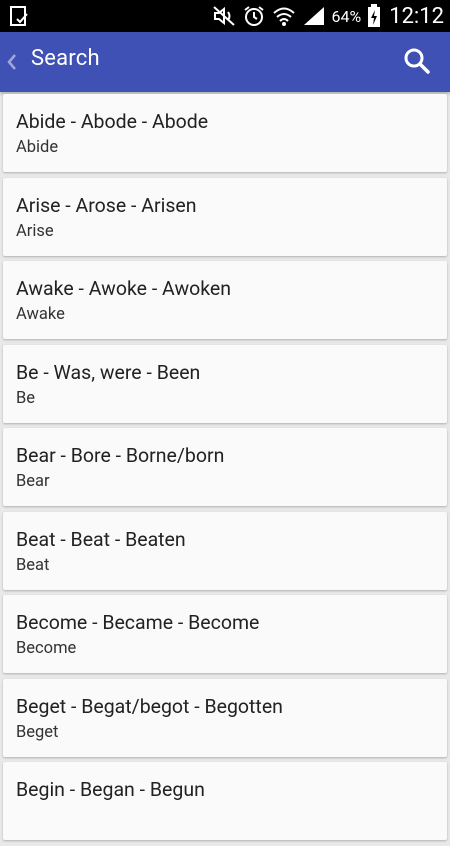 The height and width of the screenshot is (846, 450). I want to click on verb-forms: Abide - Abode - Abode, so click(112, 121).